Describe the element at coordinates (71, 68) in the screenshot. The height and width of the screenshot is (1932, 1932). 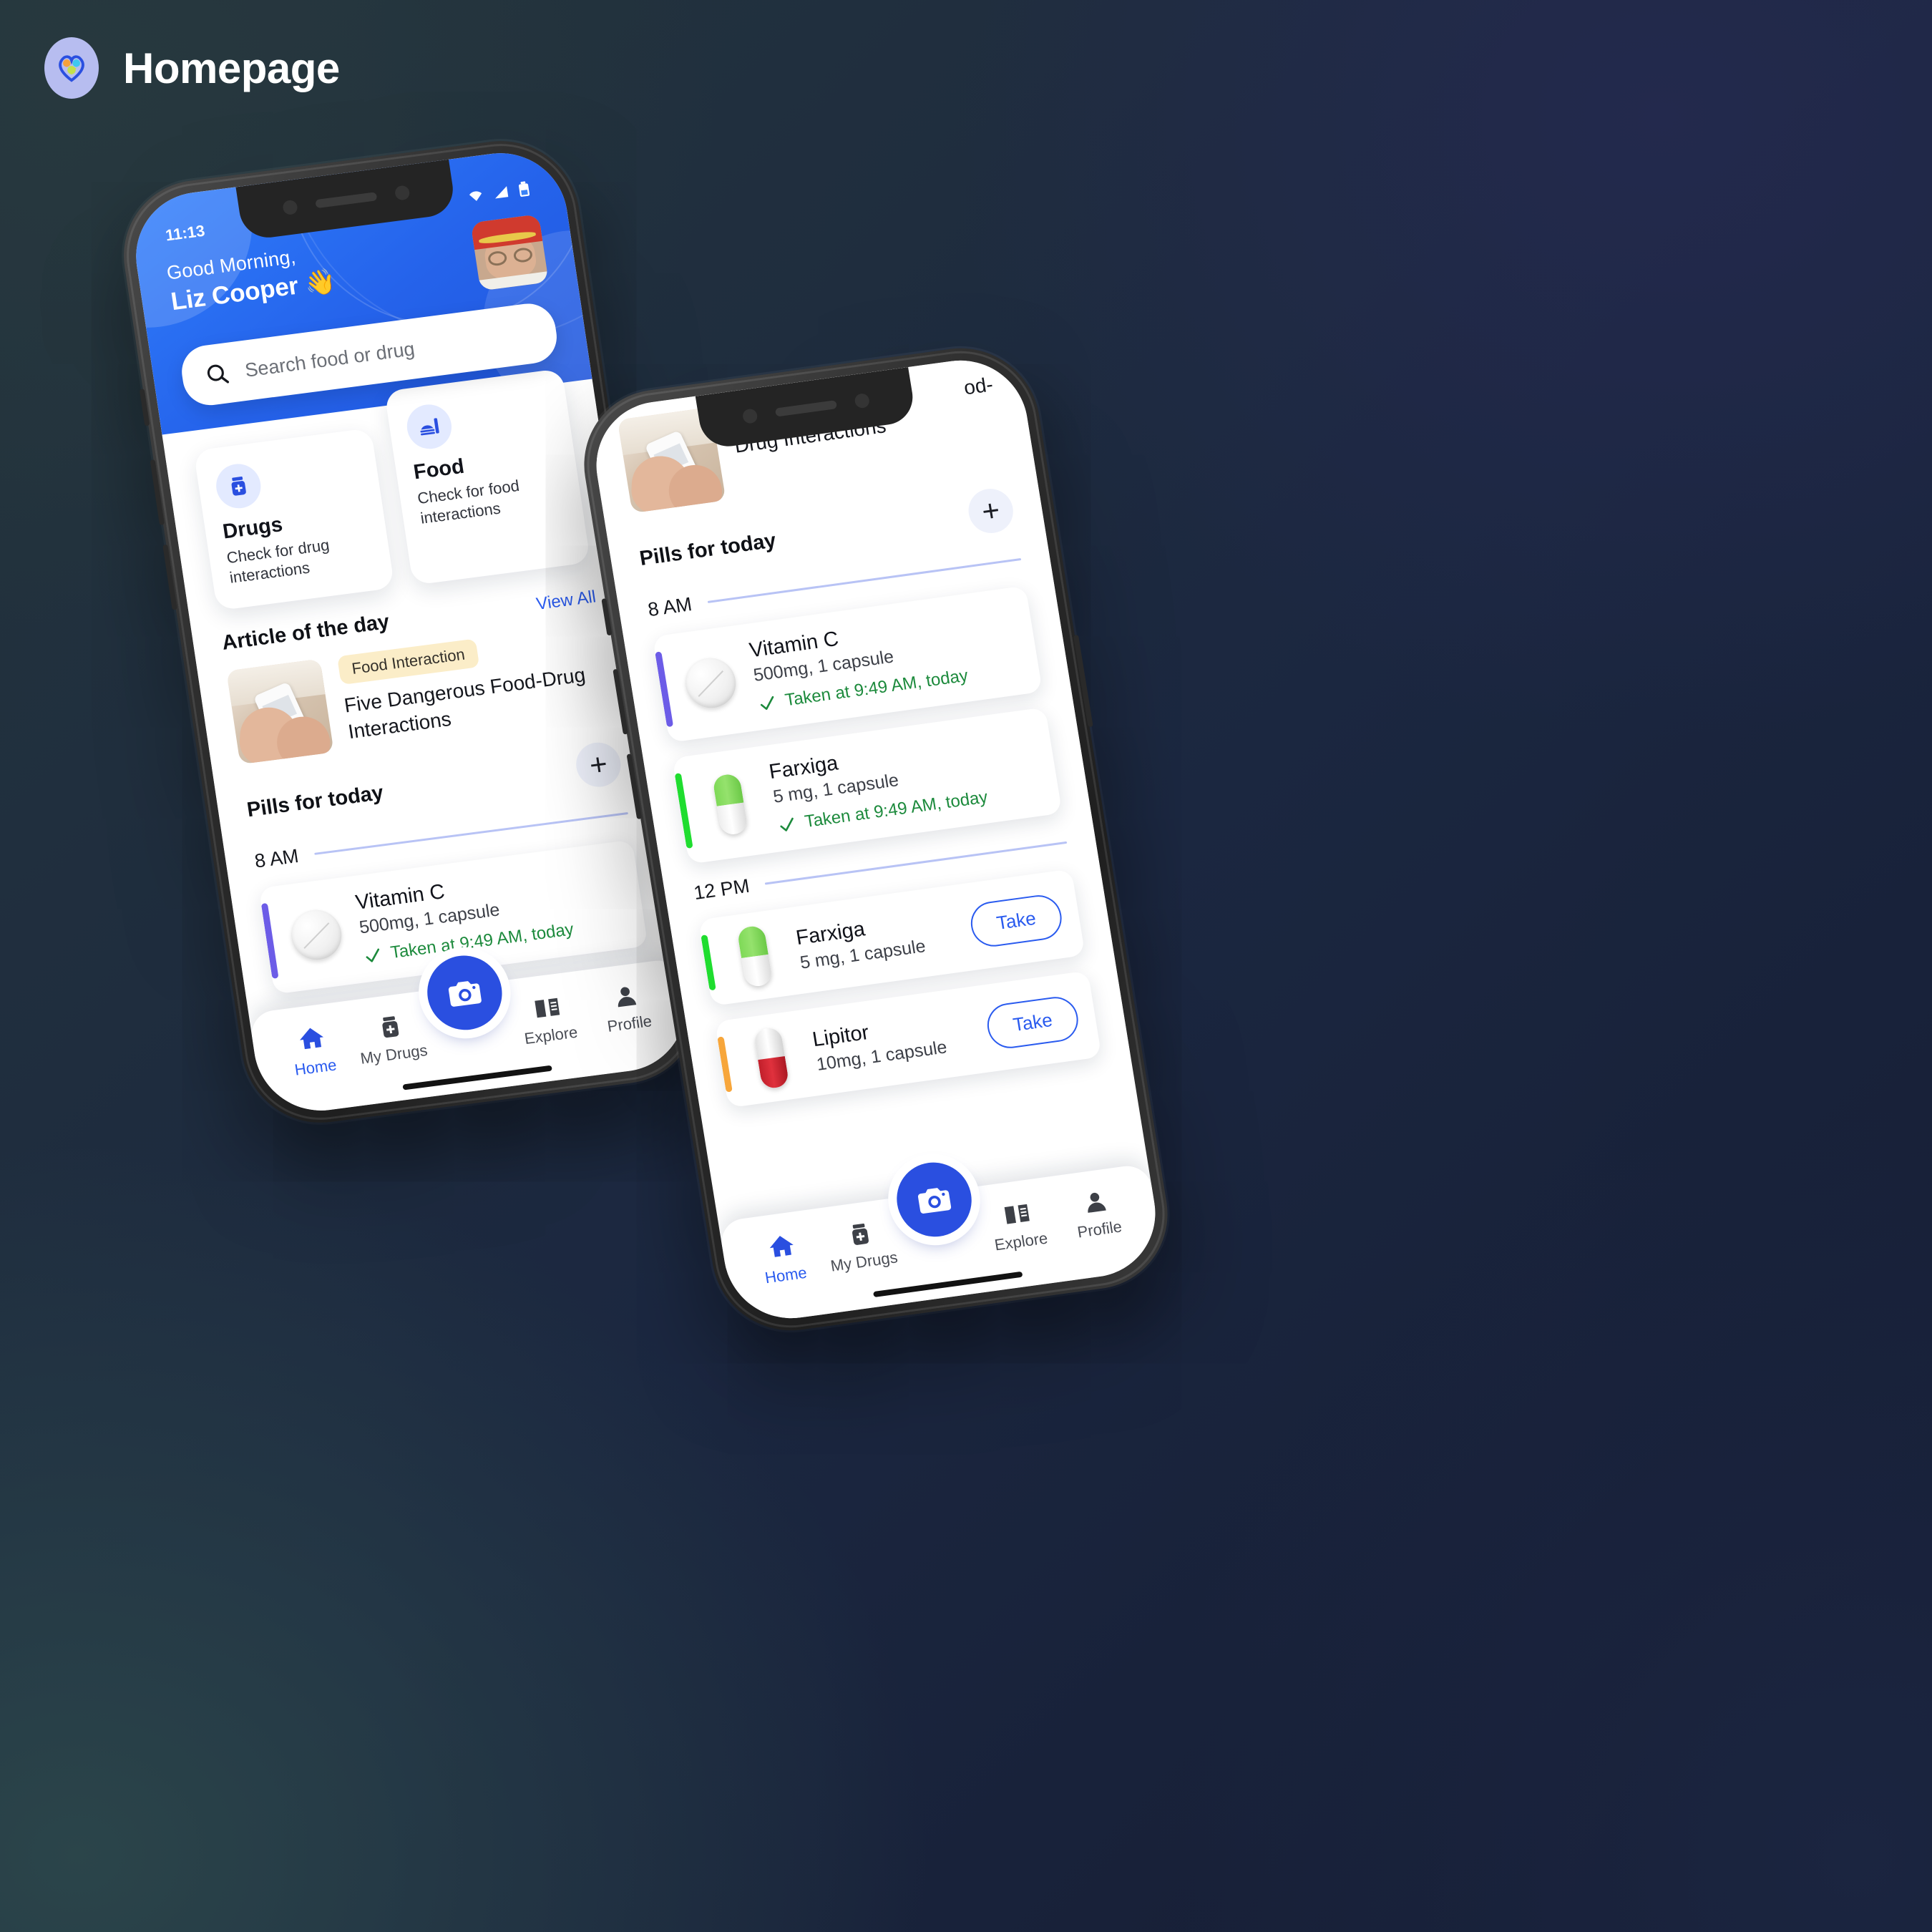
I see `app-logo-icon` at that location.